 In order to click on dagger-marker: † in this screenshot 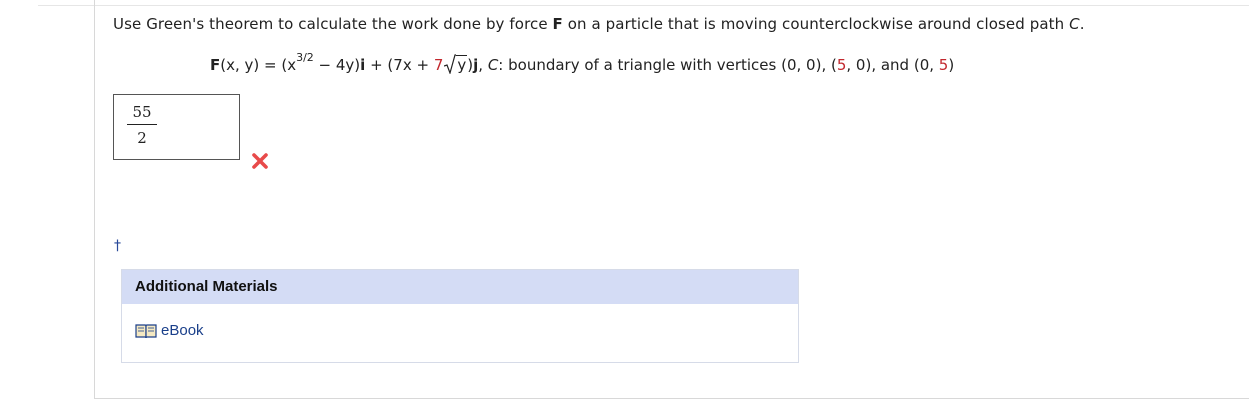, I will do `click(117, 246)`.